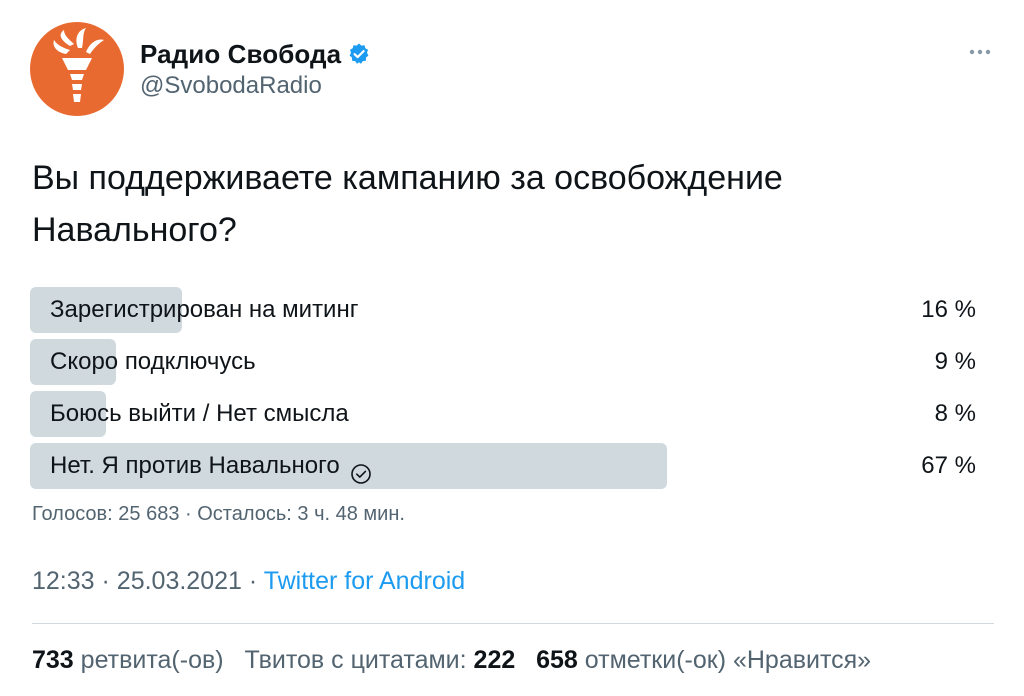  I want to click on quotes-stat: Твитов с цитатами: 222, so click(379, 660).